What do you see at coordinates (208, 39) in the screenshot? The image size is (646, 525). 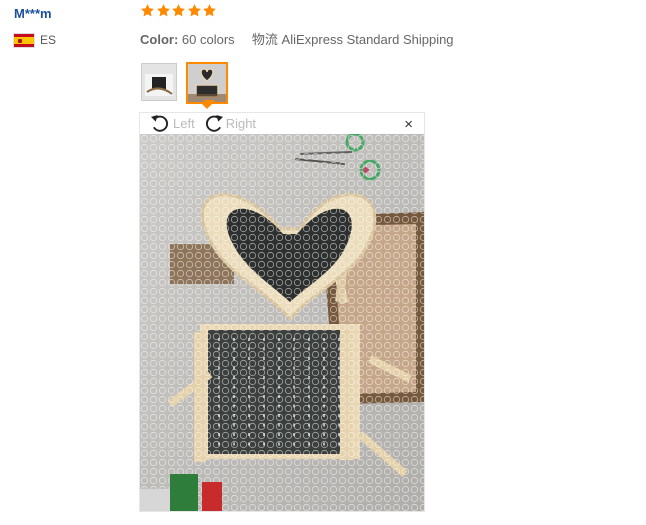 I see `color-value: 60 colors` at bounding box center [208, 39].